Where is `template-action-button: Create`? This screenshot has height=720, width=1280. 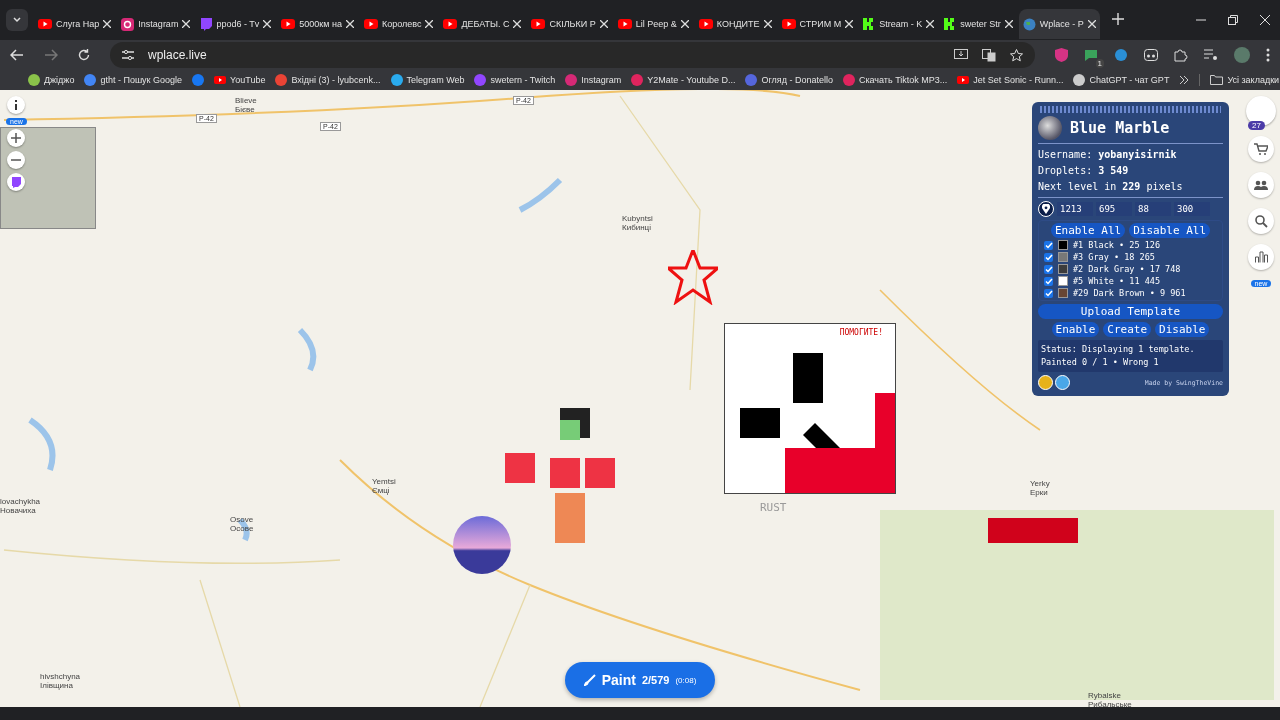 template-action-button: Create is located at coordinates (1127, 329).